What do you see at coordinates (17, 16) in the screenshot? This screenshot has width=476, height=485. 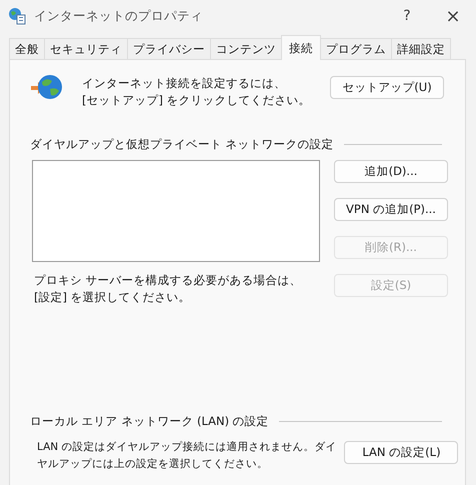 I see `globe-settings-icon` at bounding box center [17, 16].